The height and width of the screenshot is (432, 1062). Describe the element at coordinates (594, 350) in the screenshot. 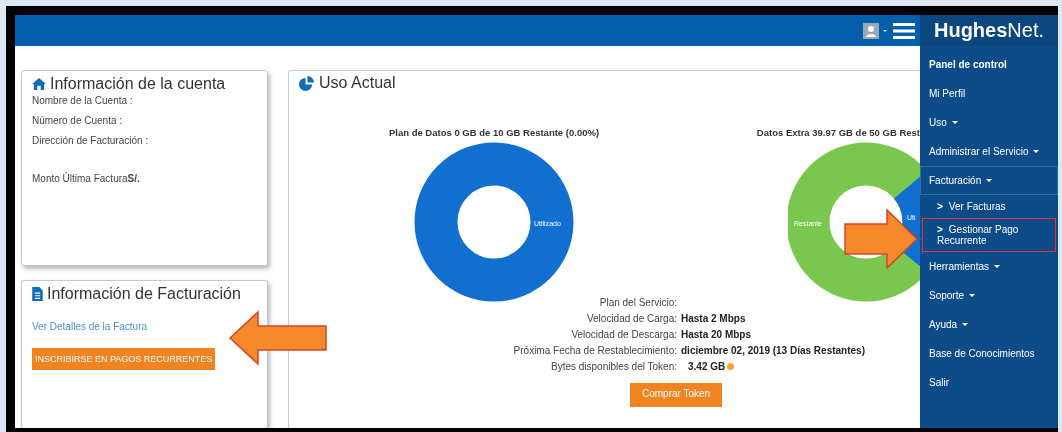

I see `detail-label: Próxima Fecha de Restablecimiento:` at that location.